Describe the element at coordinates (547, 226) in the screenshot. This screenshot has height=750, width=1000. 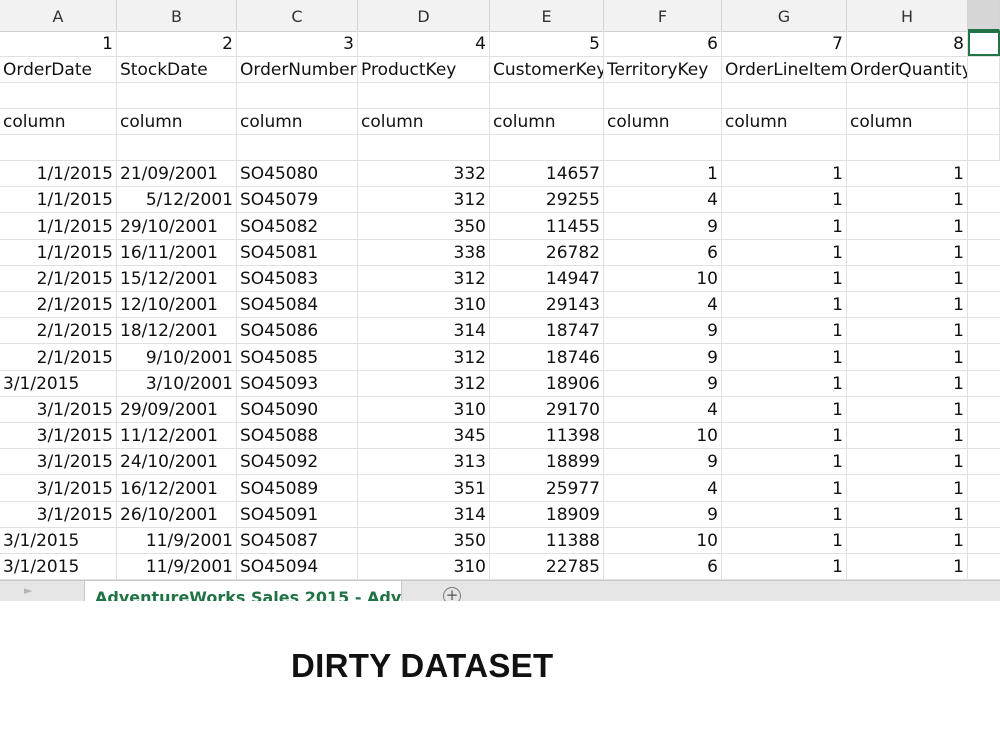
I see `cell: 11455` at that location.